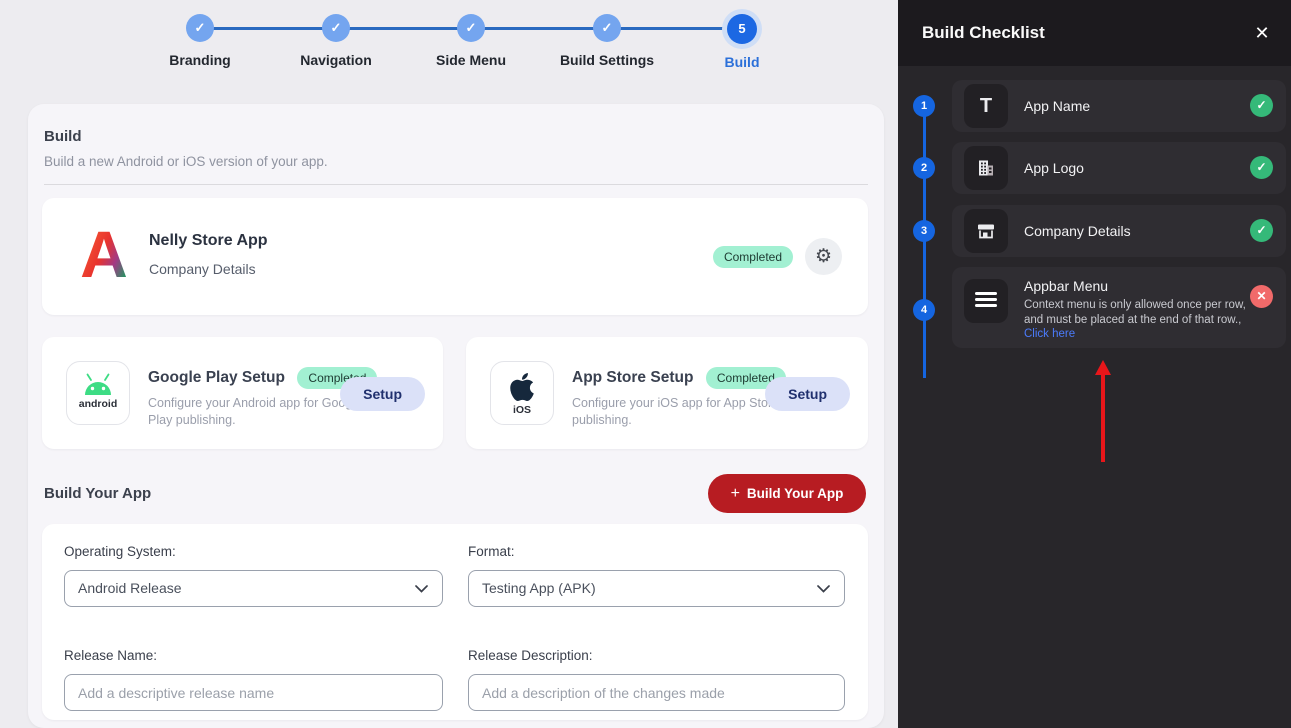 This screenshot has width=1291, height=728. Describe the element at coordinates (1094, 33) in the screenshot. I see `checklist-header: Build Checklist ✕` at that location.